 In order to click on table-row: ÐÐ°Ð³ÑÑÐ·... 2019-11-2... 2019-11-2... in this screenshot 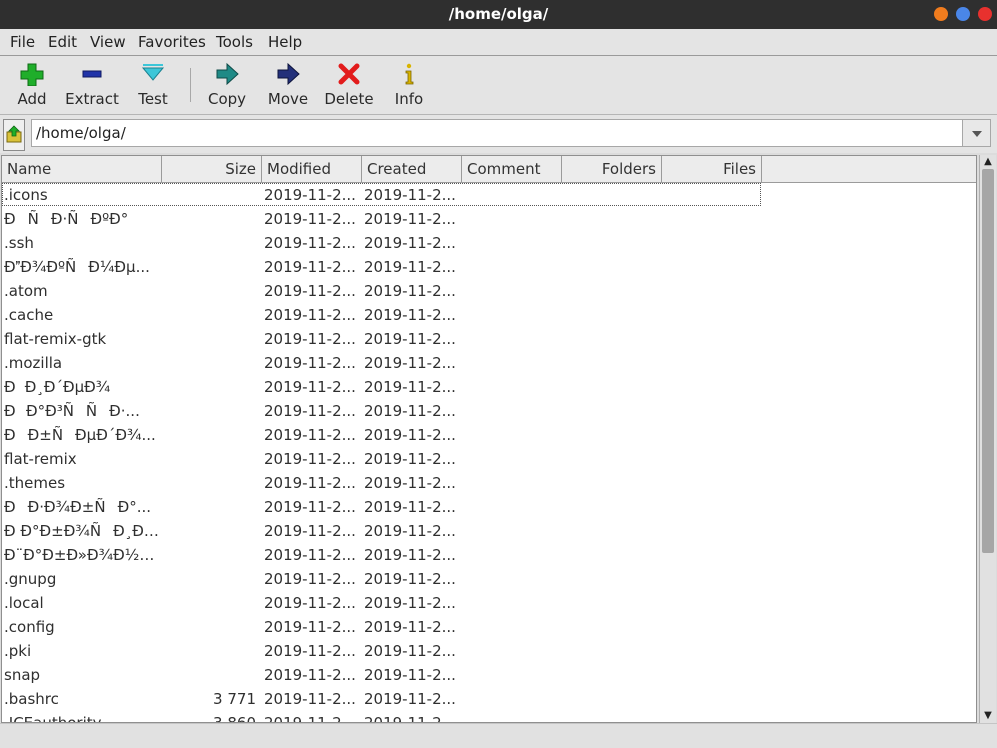, I will do `click(489, 411)`.